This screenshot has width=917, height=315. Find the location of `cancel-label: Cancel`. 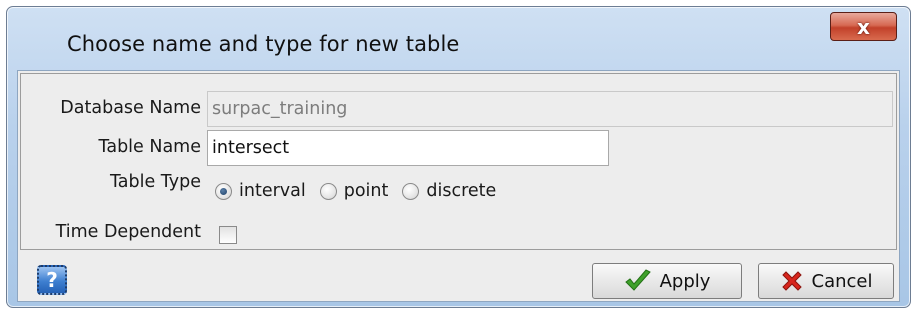

cancel-label: Cancel is located at coordinates (842, 281).